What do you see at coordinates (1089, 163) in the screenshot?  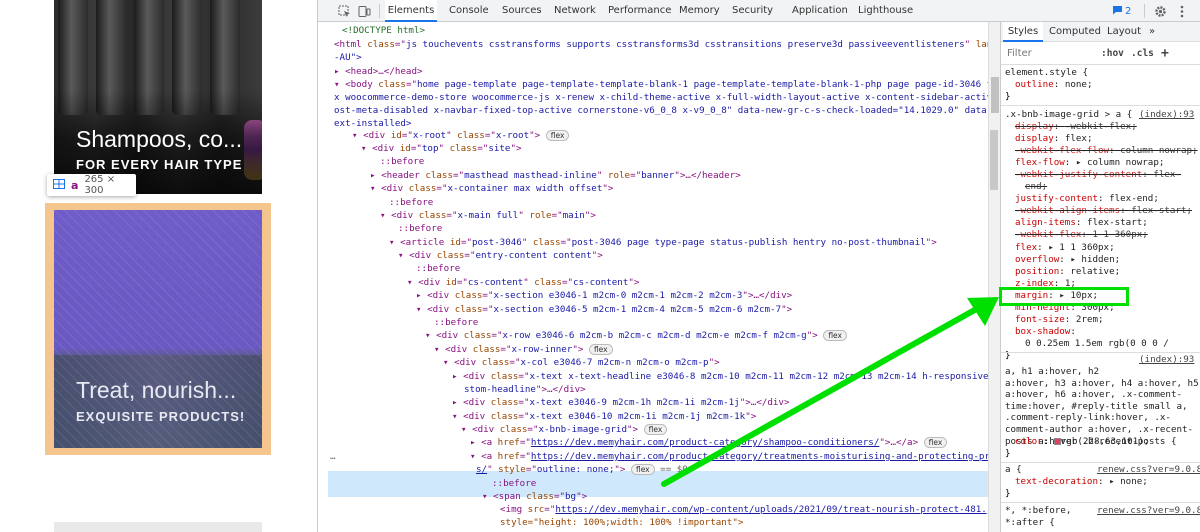 I see `css-declaration: flex-flow: ▸ column nowrap;` at bounding box center [1089, 163].